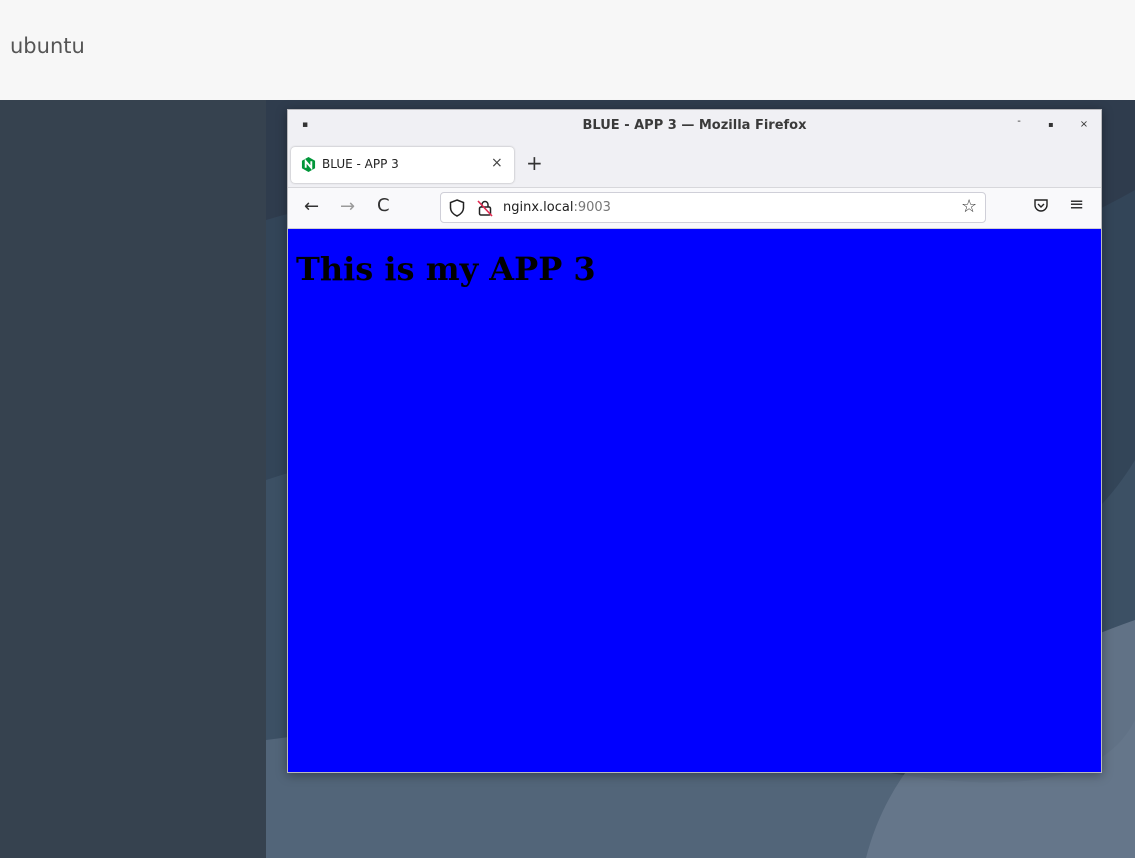  Describe the element at coordinates (1019, 121) in the screenshot. I see `minimize-button: -` at that location.